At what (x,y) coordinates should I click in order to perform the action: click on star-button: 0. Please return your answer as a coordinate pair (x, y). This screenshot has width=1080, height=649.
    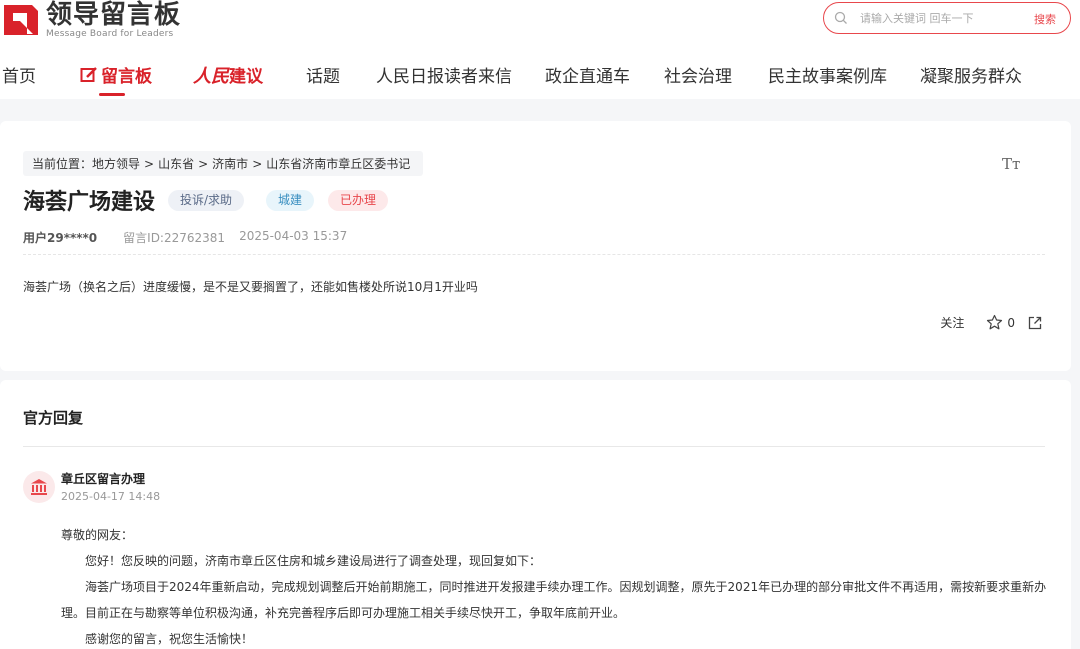
    Looking at the image, I should click on (1000, 322).